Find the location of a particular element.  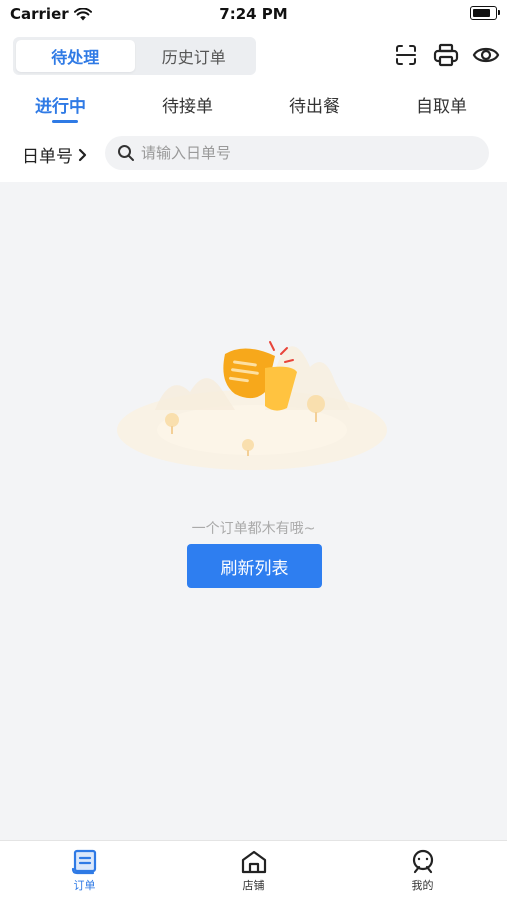

search-icon is located at coordinates (126, 153).